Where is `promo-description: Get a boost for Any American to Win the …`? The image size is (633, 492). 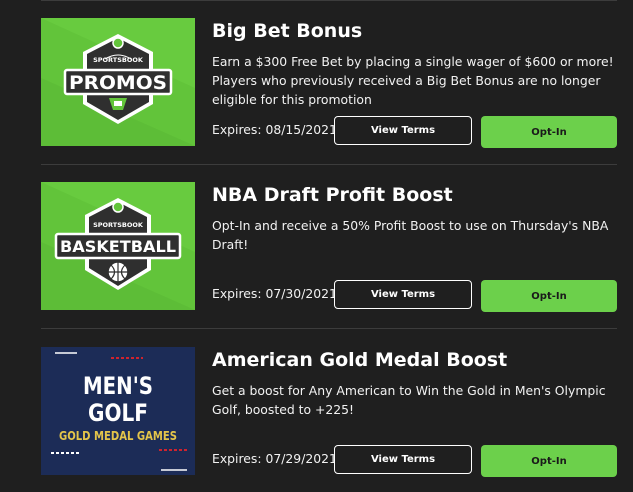 promo-description: Get a boost for Any American to Win the … is located at coordinates (409, 400).